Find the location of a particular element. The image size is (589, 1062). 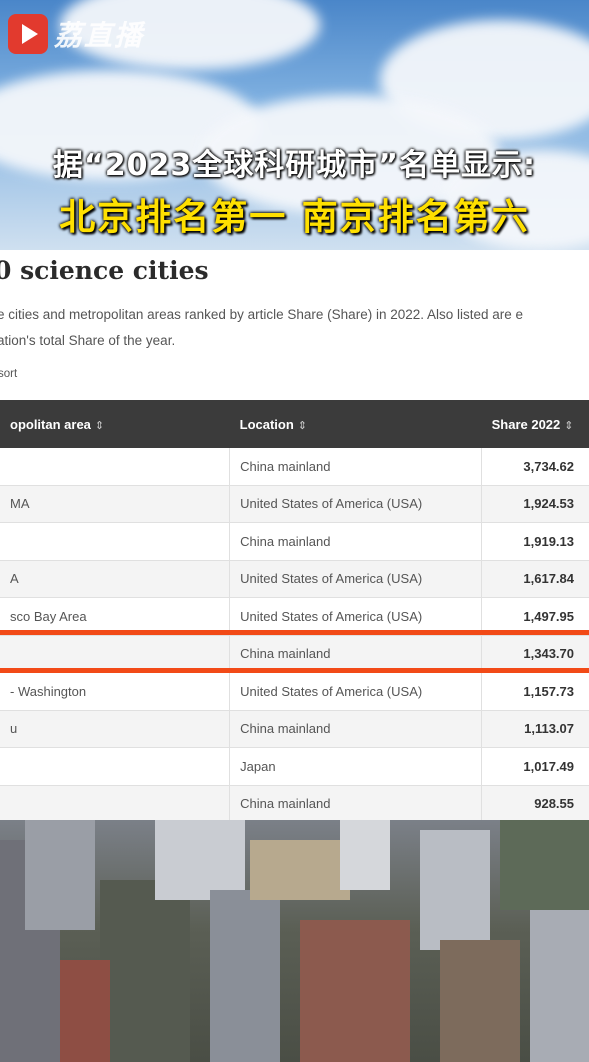

share-cell: 1,017.49 is located at coordinates (535, 766).